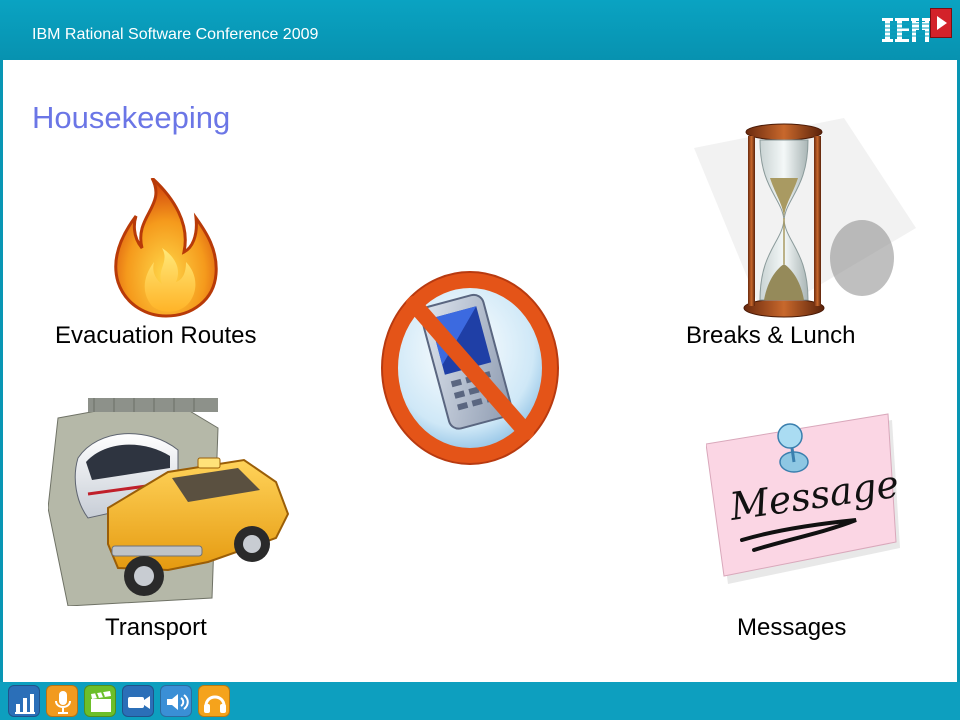 The width and height of the screenshot is (960, 720). Describe the element at coordinates (771, 335) in the screenshot. I see `breaks-lunch-label: Breaks & Lunch` at that location.